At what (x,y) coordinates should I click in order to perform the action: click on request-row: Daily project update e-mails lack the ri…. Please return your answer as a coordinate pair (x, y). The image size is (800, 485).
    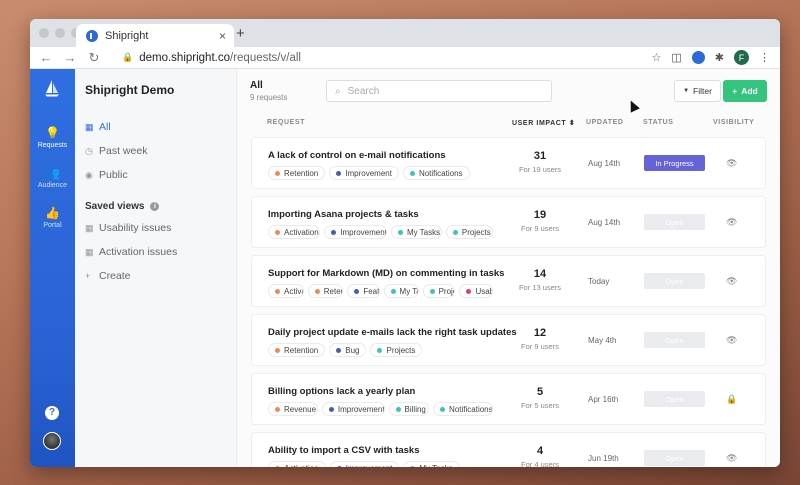
    Looking at the image, I should click on (508, 340).